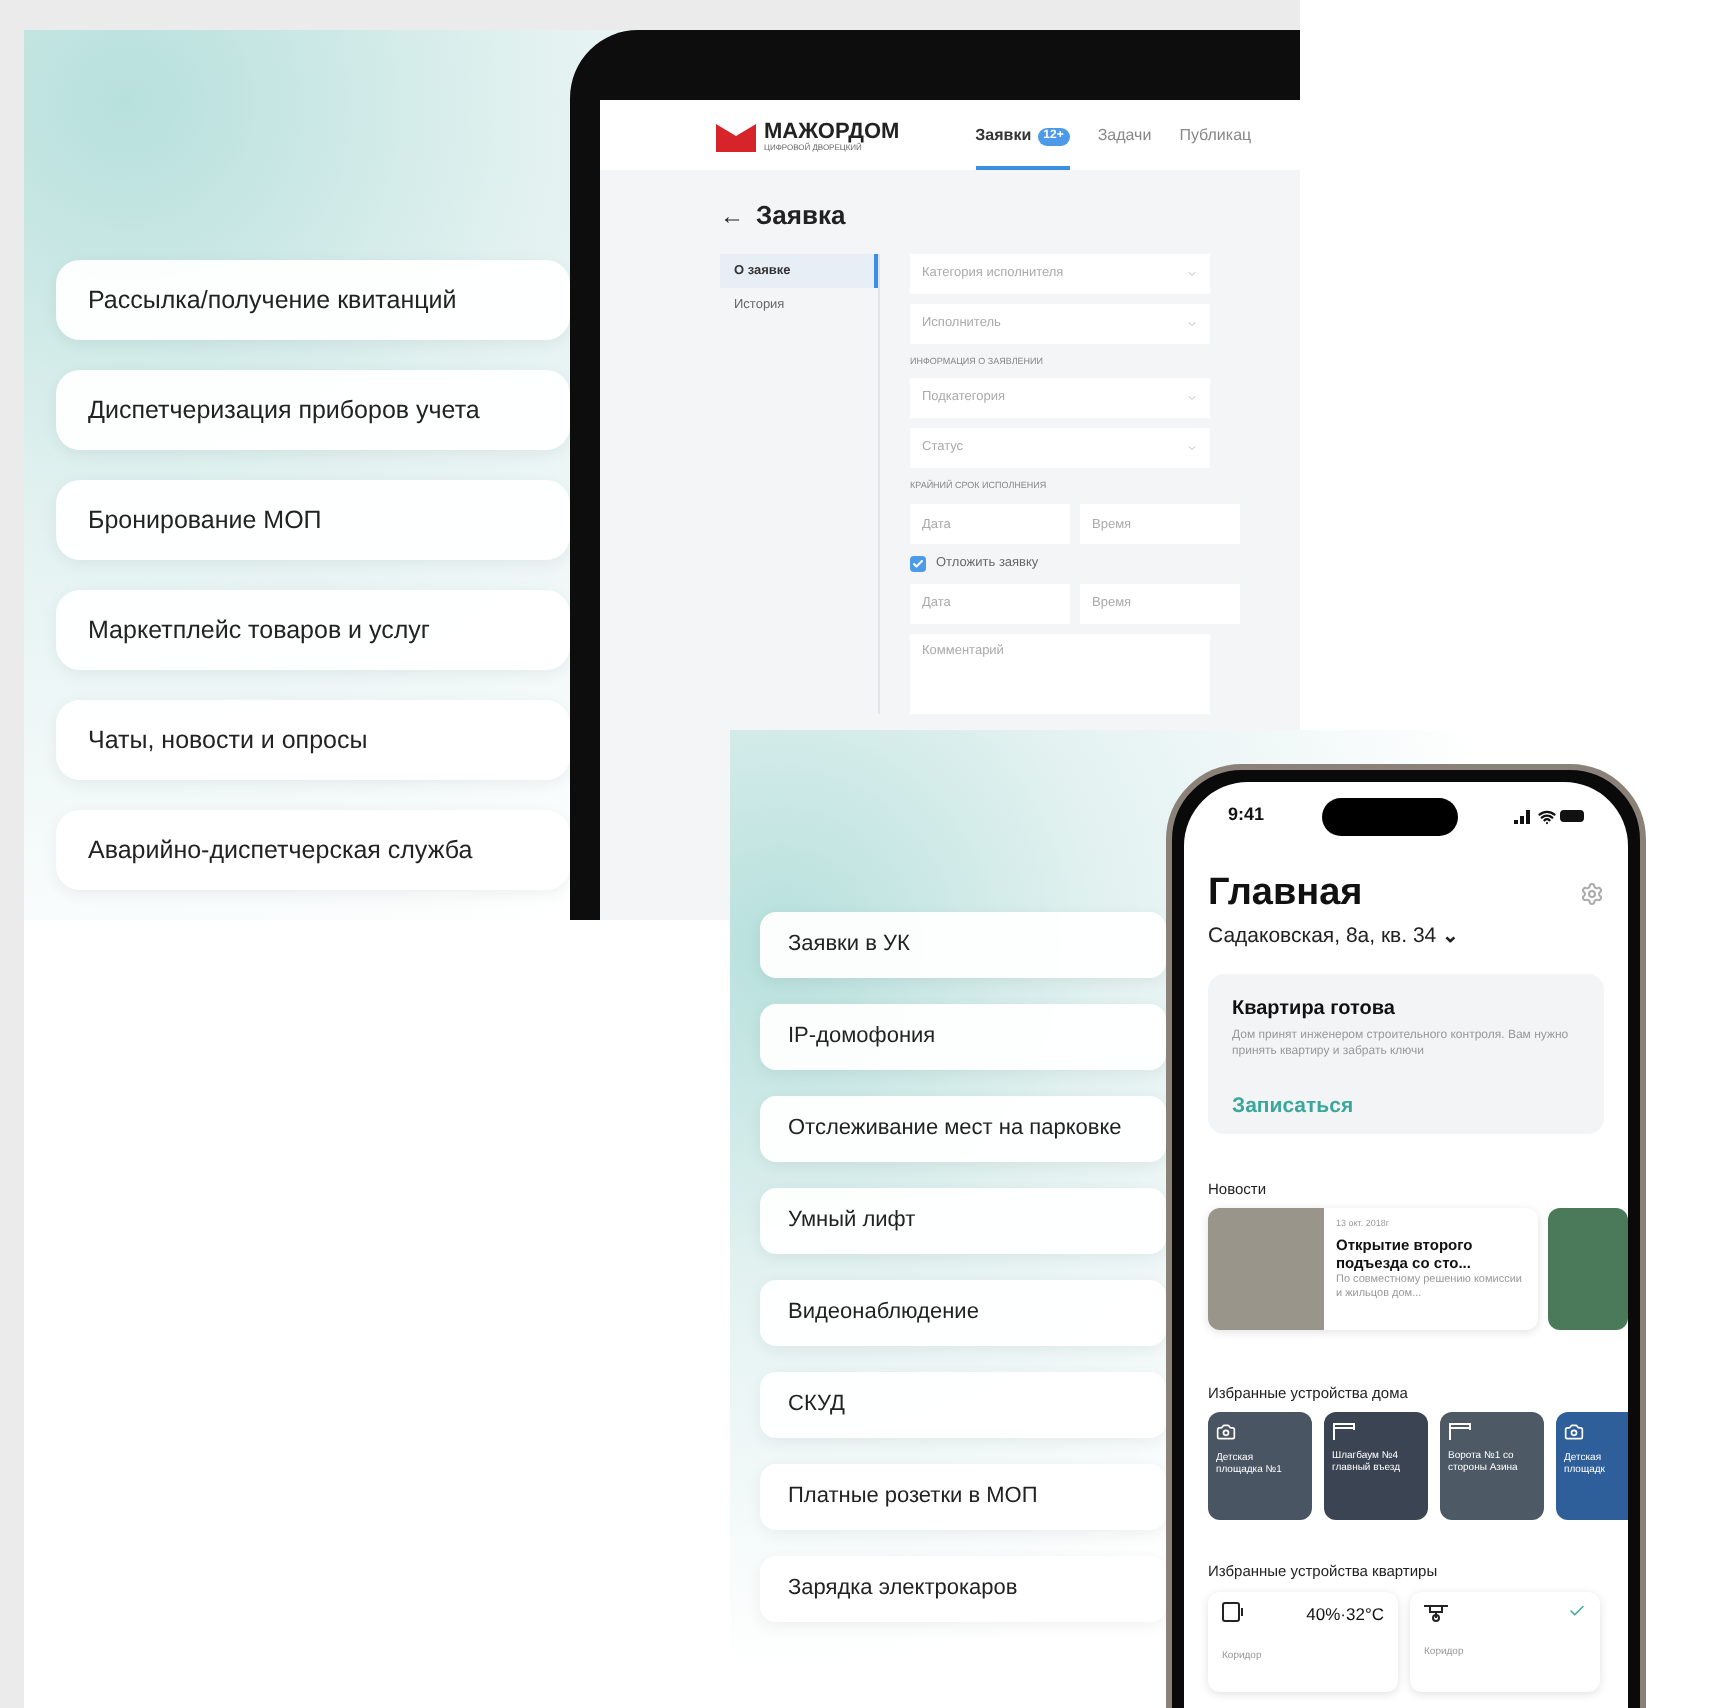 The width and height of the screenshot is (1726, 1708). I want to click on feature-card: Заявки в УК, so click(963, 945).